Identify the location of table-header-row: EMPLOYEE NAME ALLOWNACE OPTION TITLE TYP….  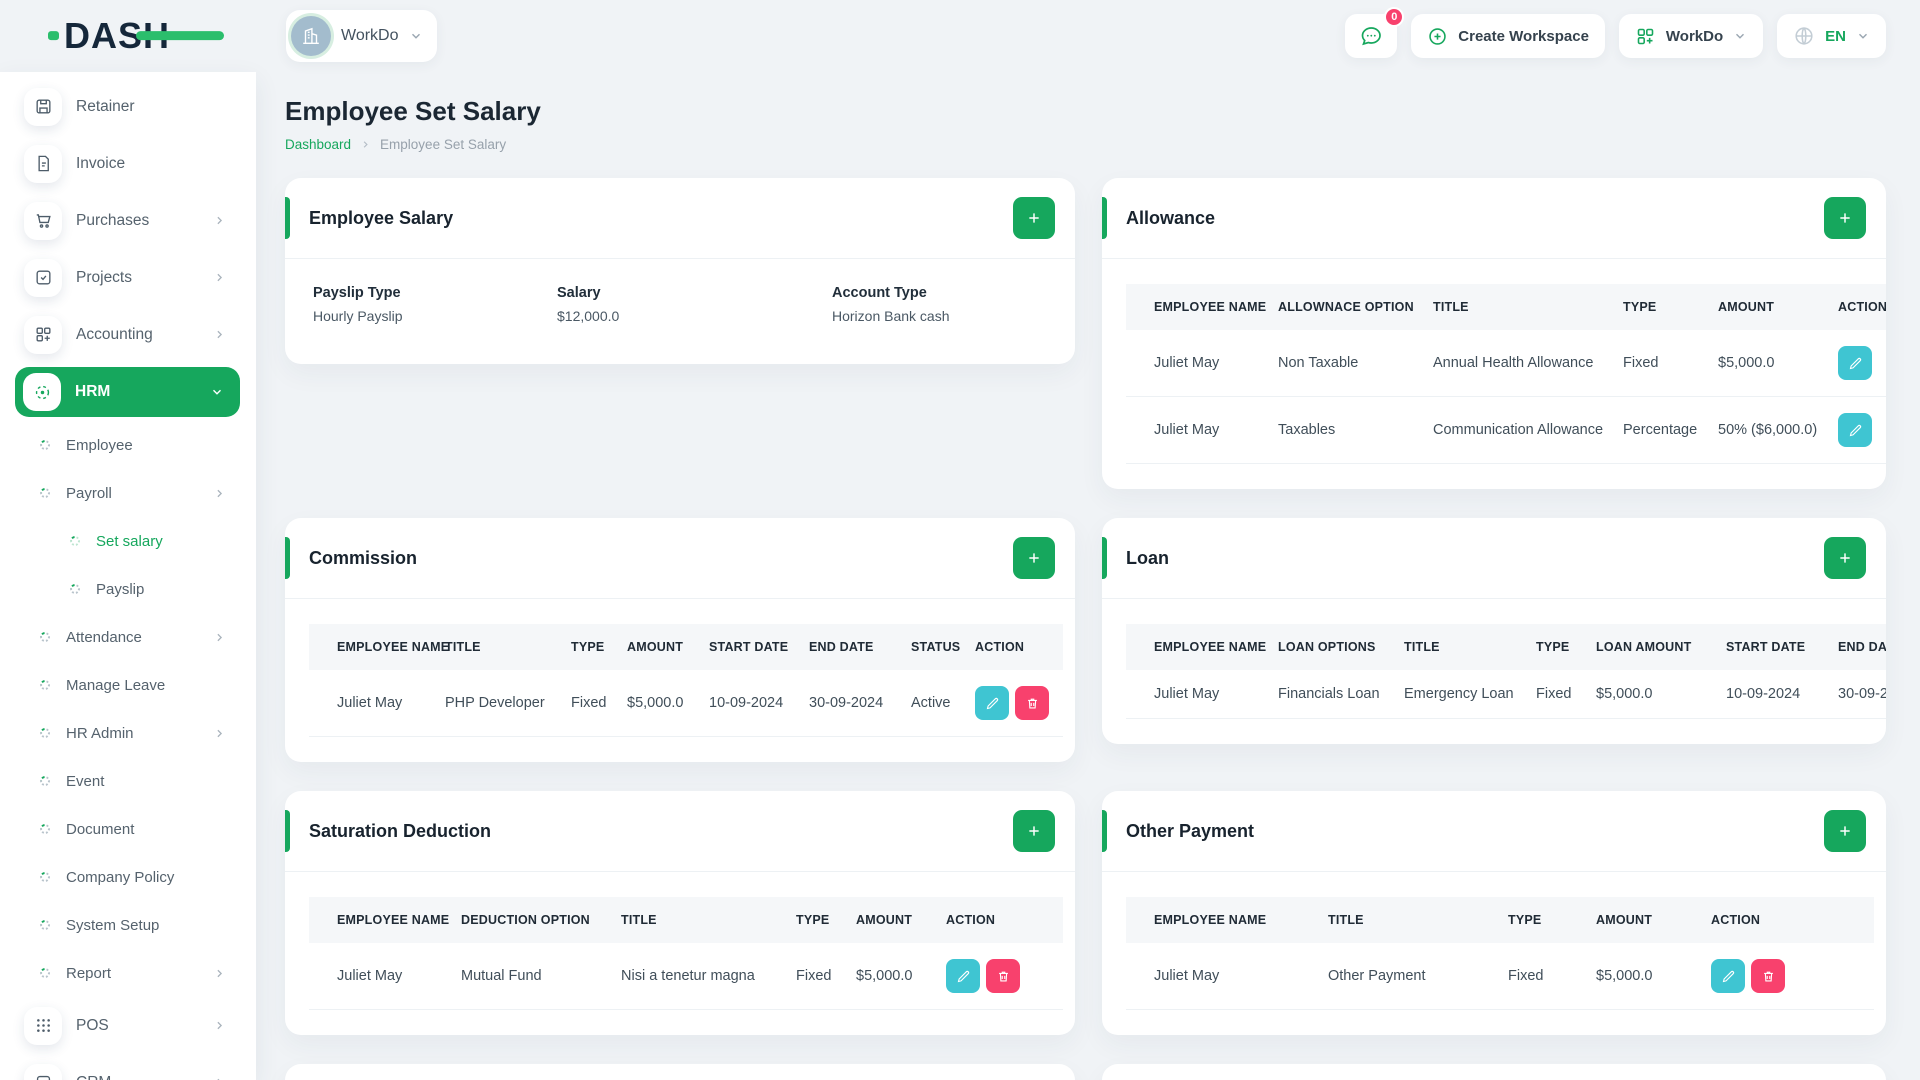
(1506, 307).